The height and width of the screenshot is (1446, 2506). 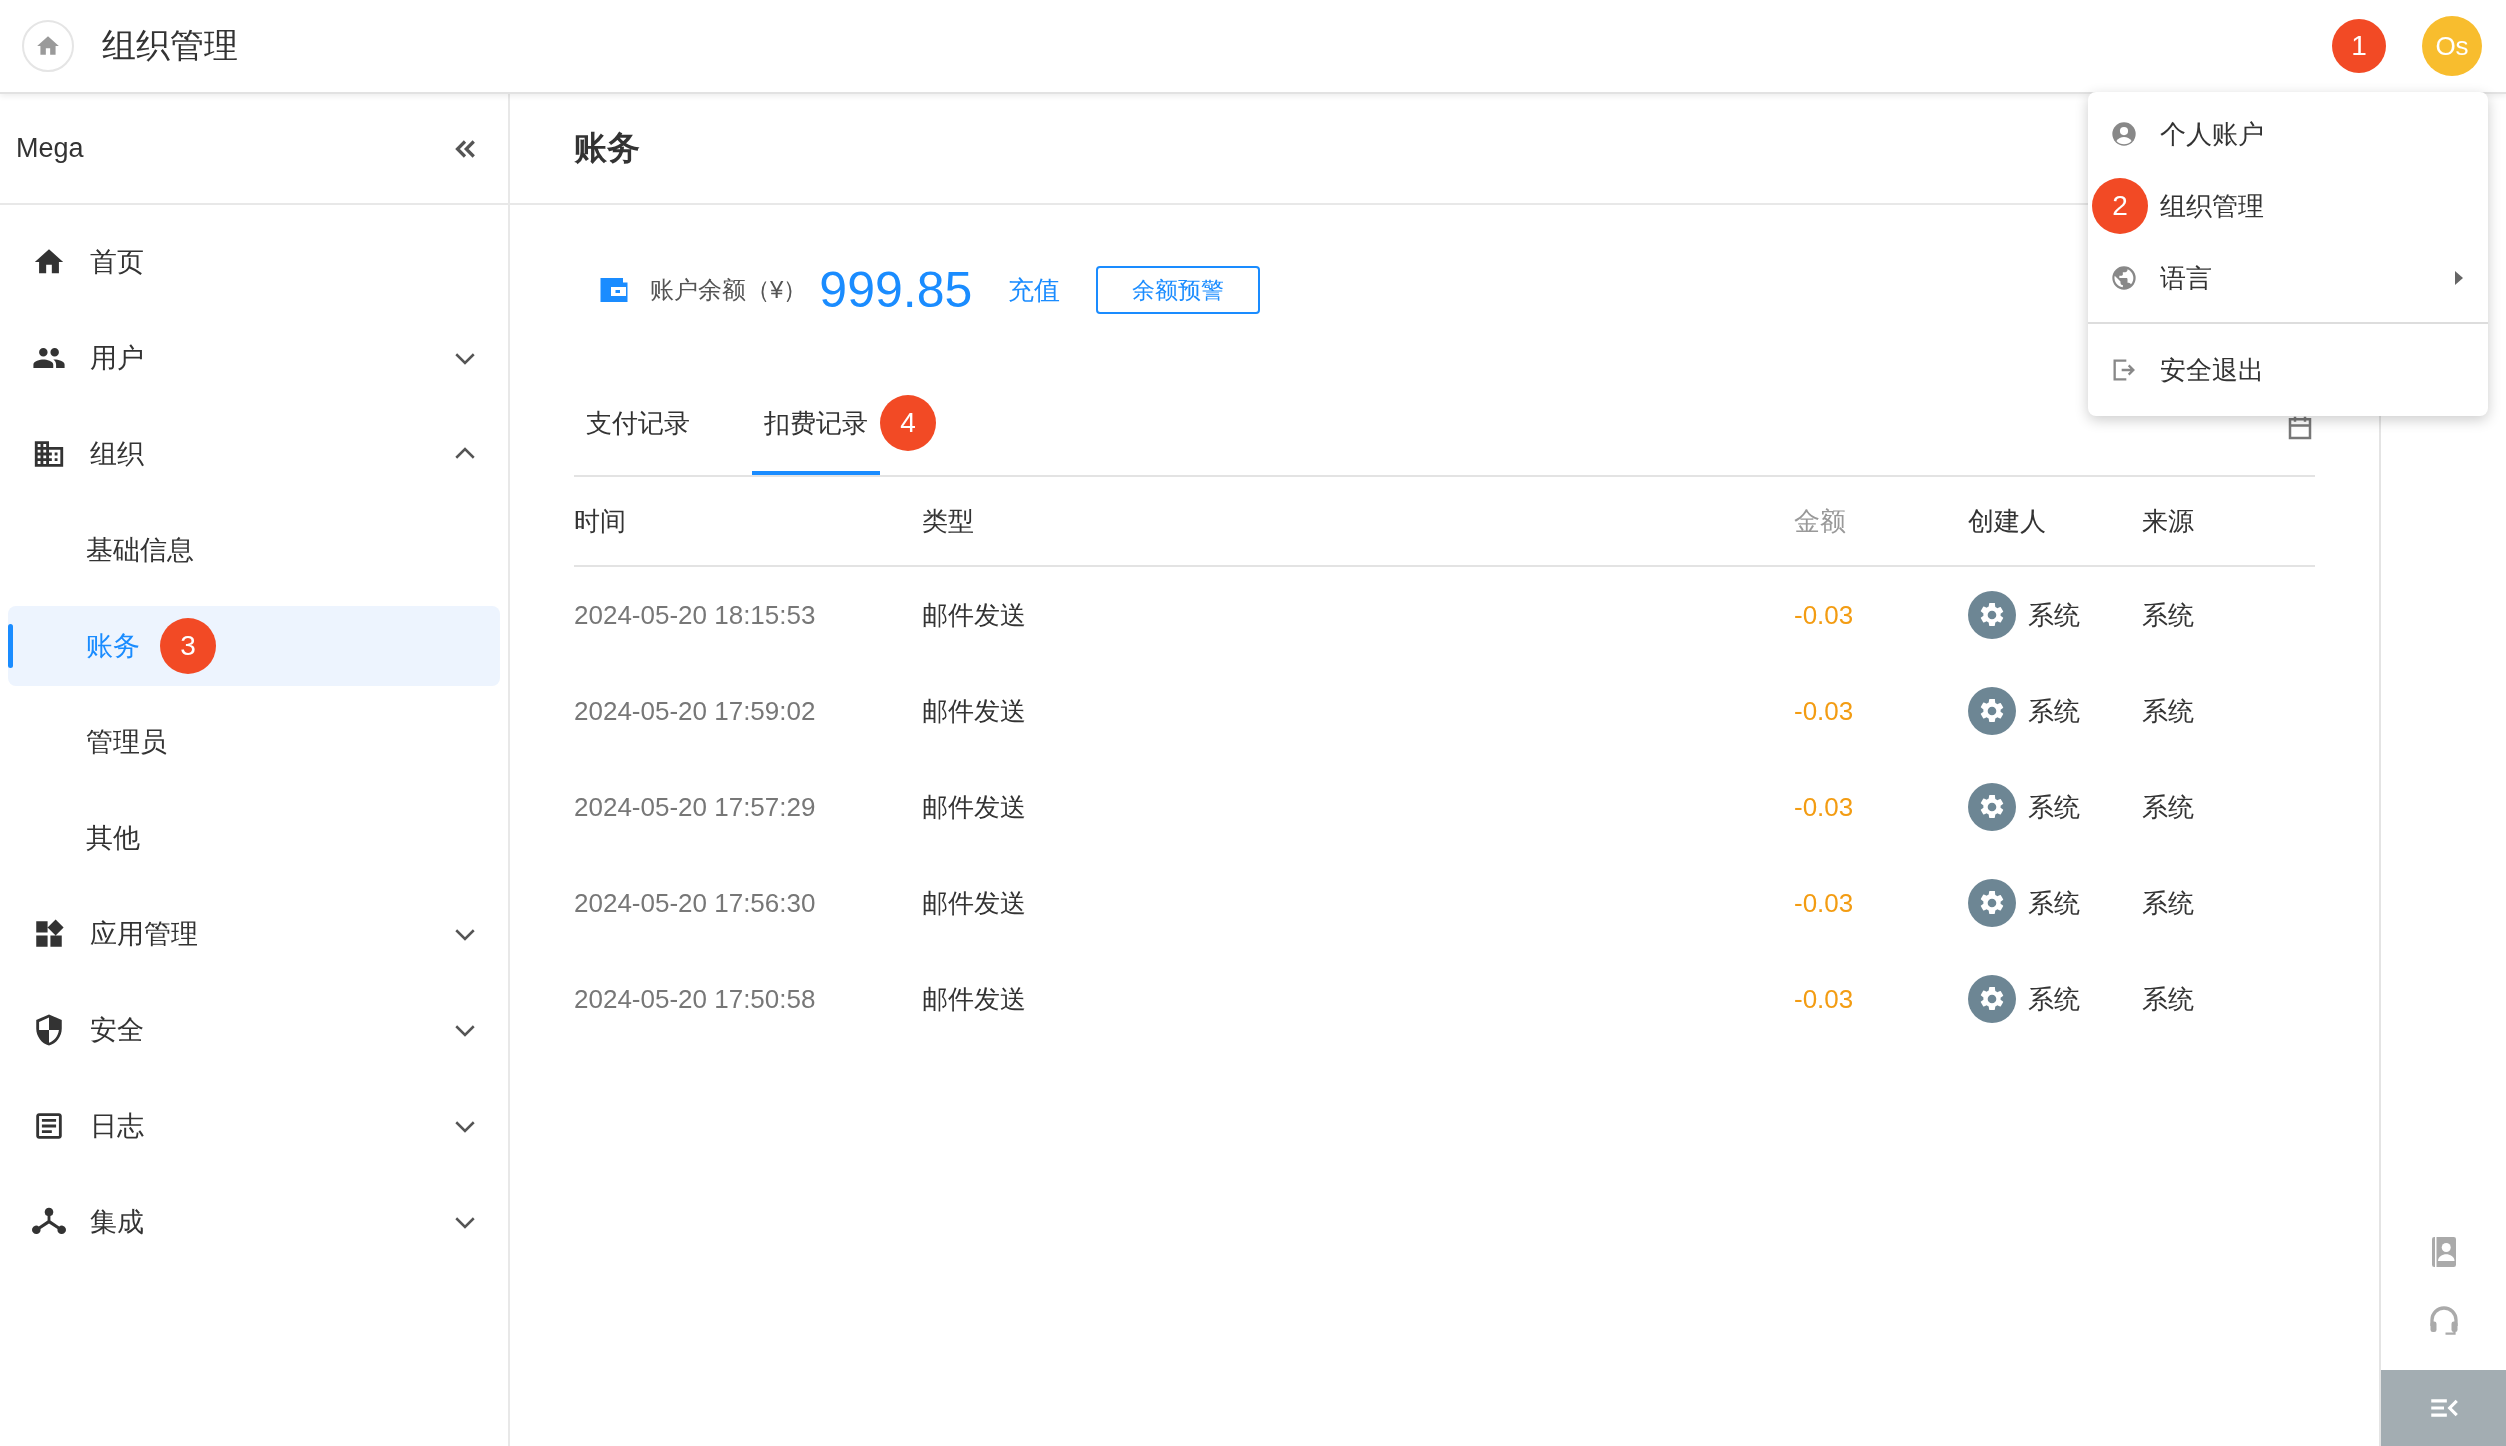 I want to click on sidebar-item: 日志, so click(x=254, y=1126).